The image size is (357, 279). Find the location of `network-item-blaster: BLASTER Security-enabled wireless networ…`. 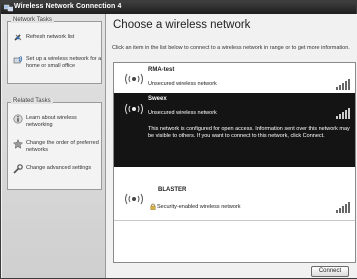

network-item-blaster: BLASTER Security-enabled wireless networ… is located at coordinates (234, 201).